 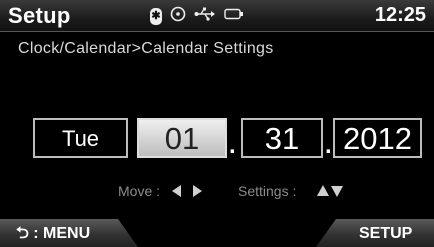 I want to click on left-right-arrows-icon, so click(x=187, y=192).